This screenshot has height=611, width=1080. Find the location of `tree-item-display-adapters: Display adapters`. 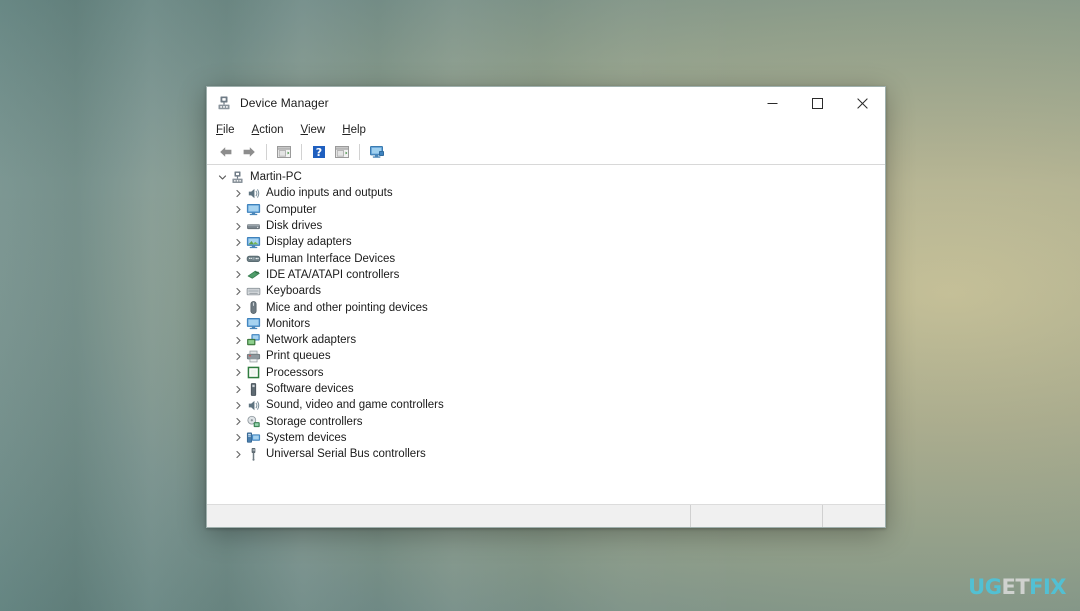

tree-item-display-adapters: Display adapters is located at coordinates (546, 242).